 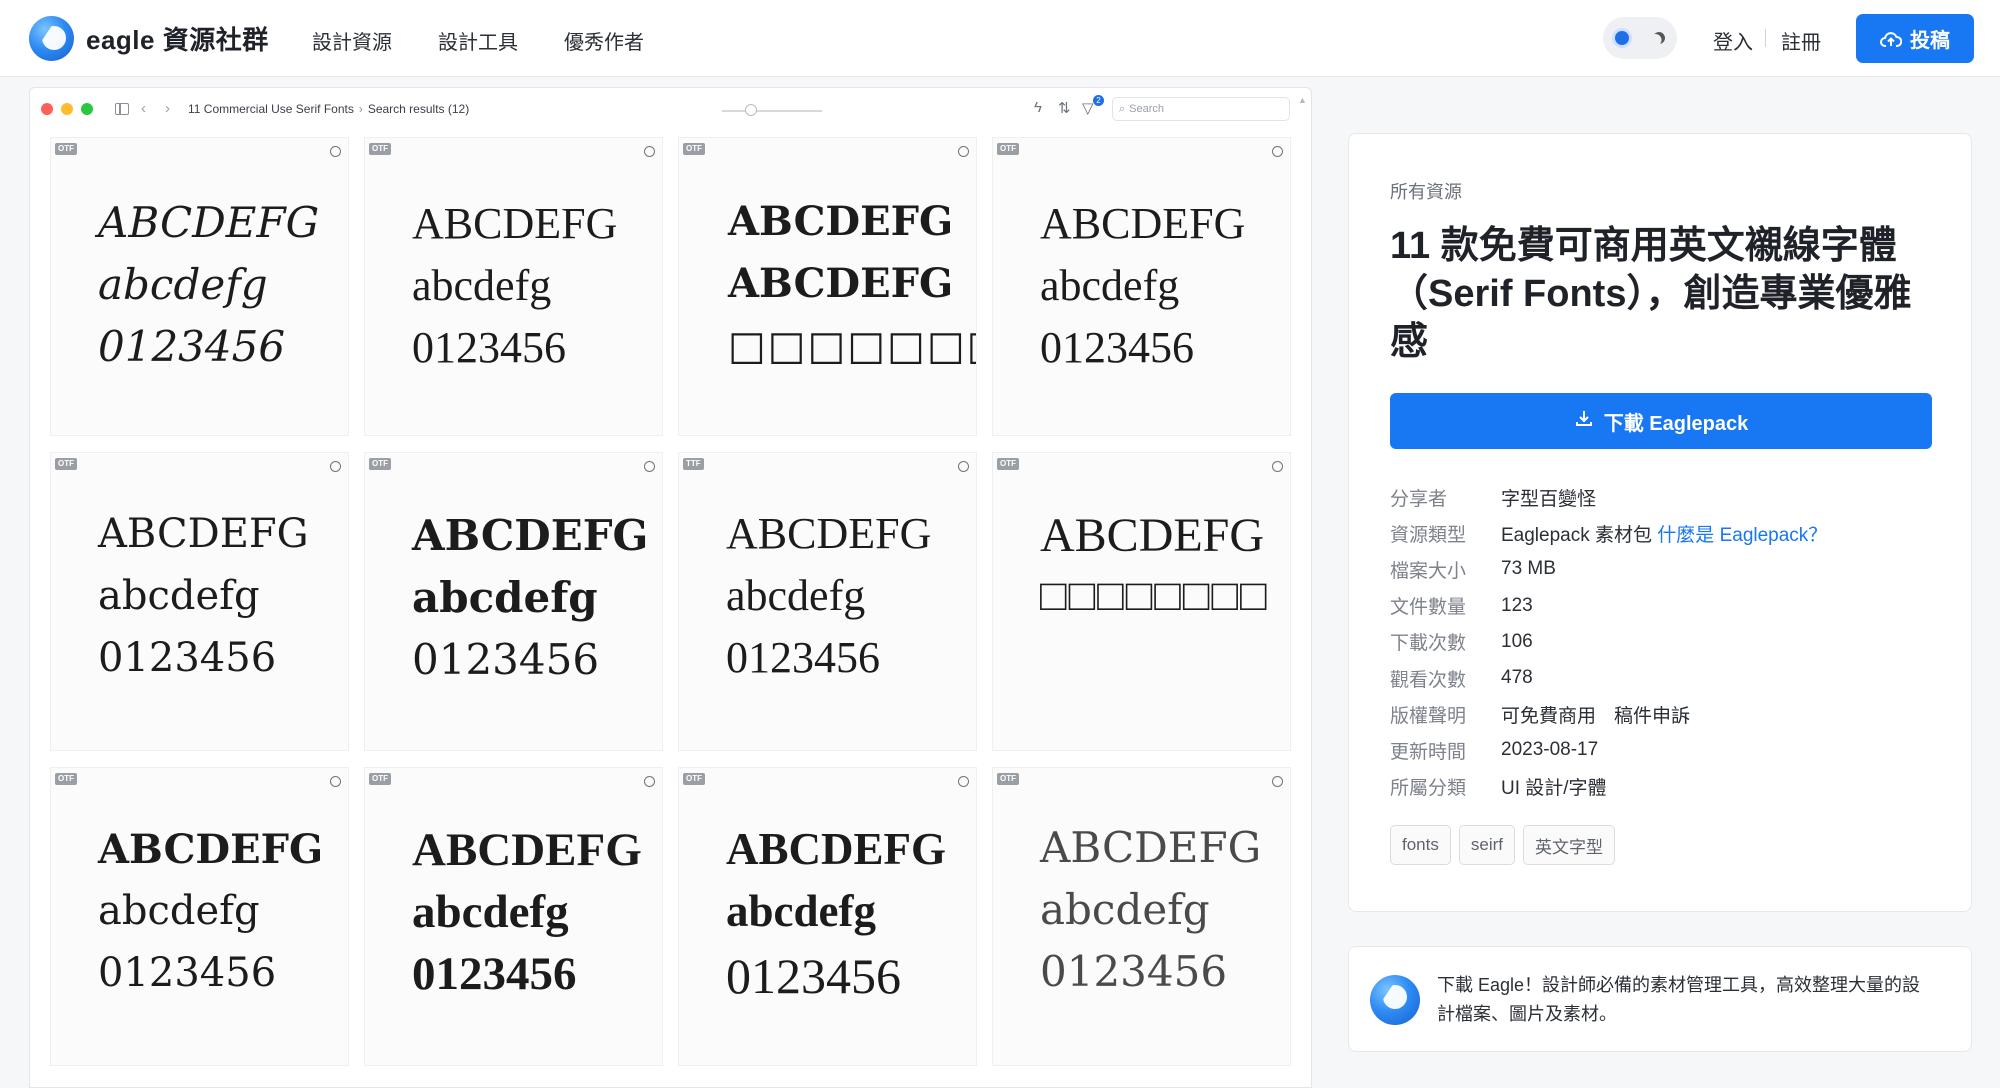 I want to click on eagle-promo-card: 下載 Eagle！設計師必備的素材管理工具，高效整理大量的設計檔案、圖片及素材。, so click(x=1660, y=999).